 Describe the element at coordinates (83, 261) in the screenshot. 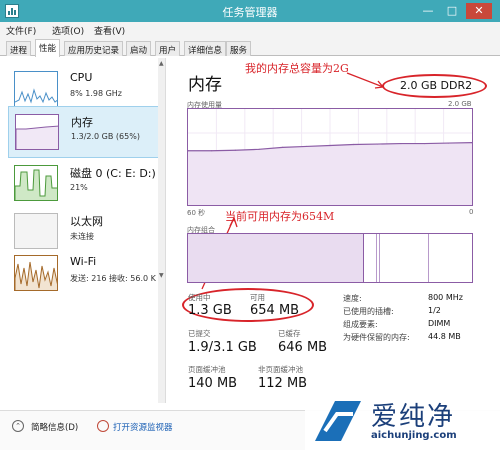

I see `sidebar-item-title: Wi-Fi` at that location.